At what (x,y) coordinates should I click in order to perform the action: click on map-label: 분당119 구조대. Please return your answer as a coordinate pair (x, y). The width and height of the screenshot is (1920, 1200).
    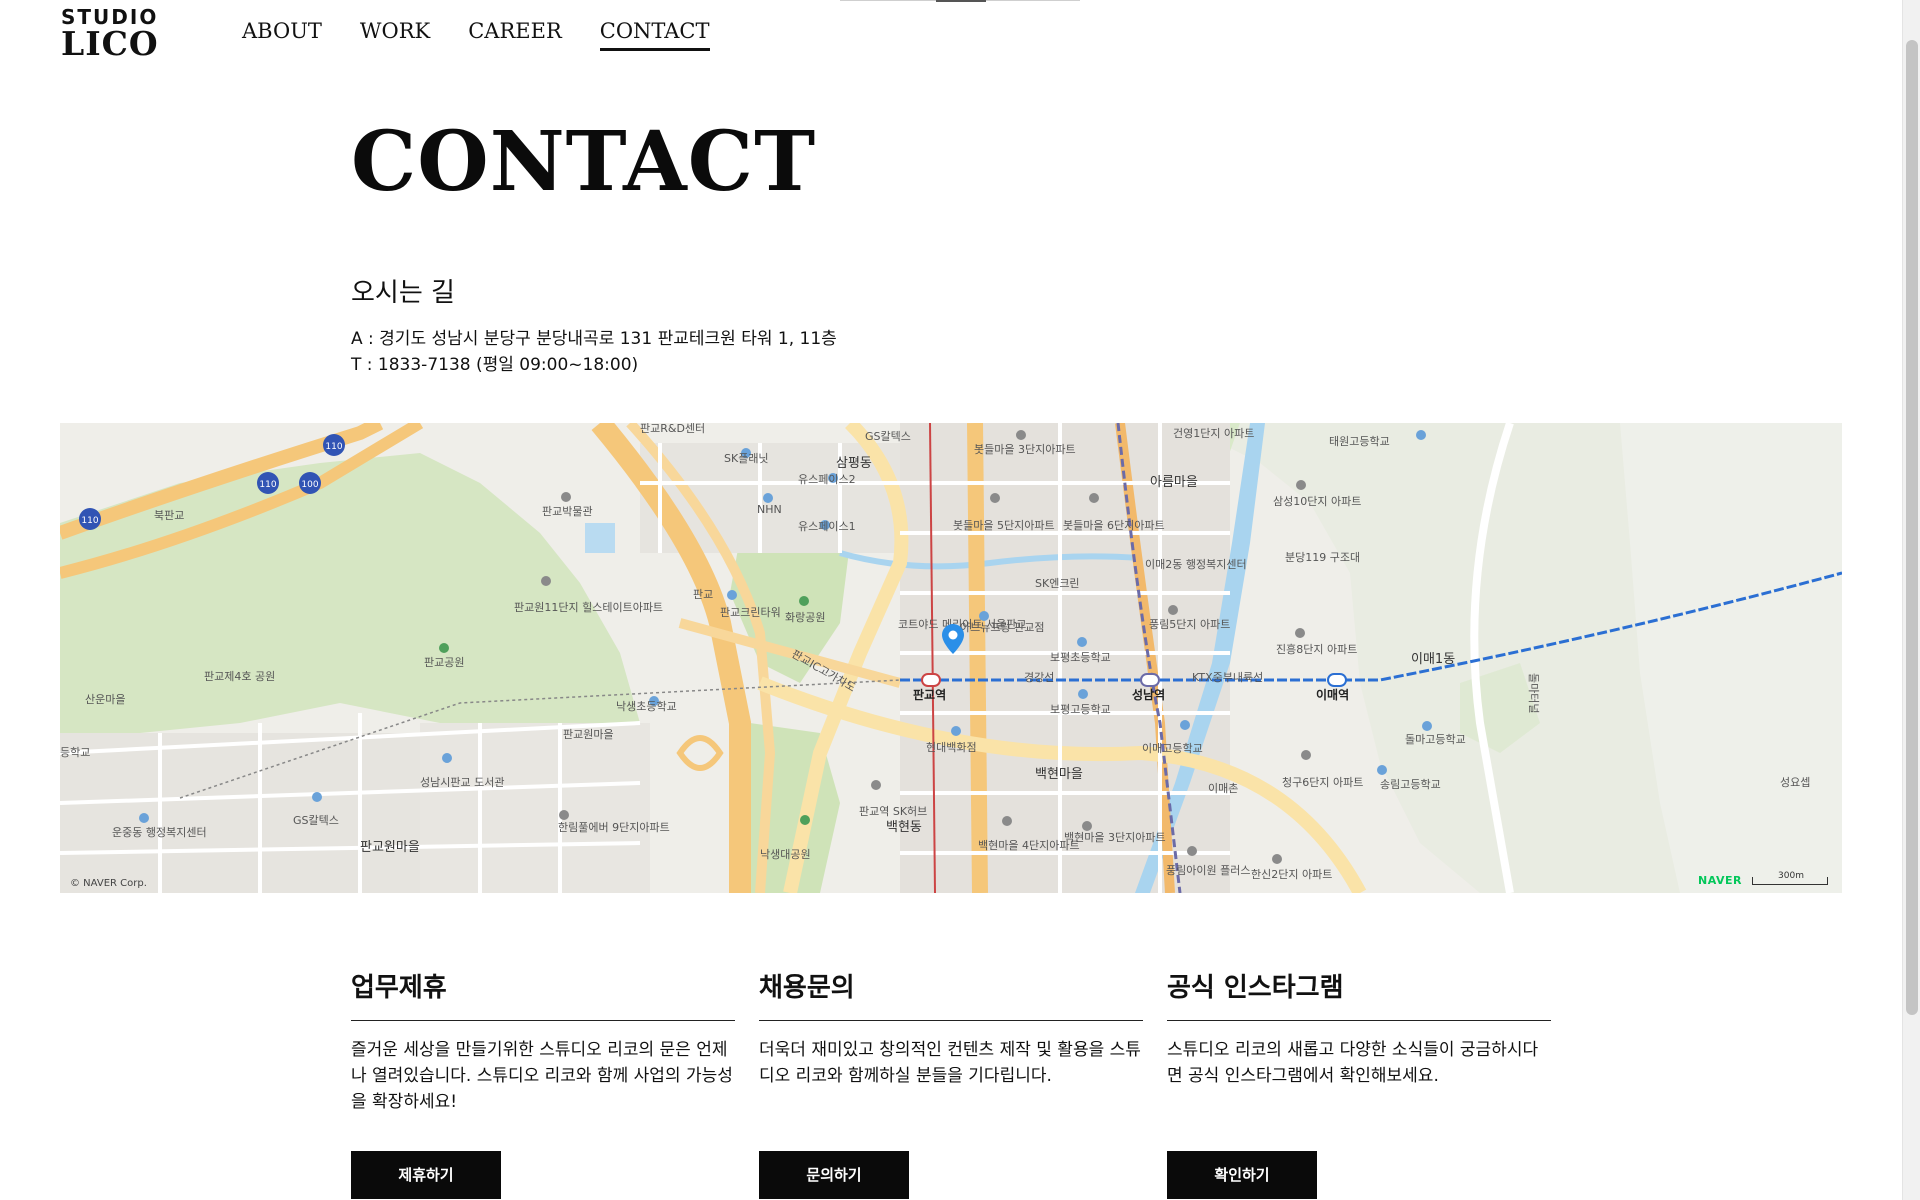
    Looking at the image, I should click on (1322, 557).